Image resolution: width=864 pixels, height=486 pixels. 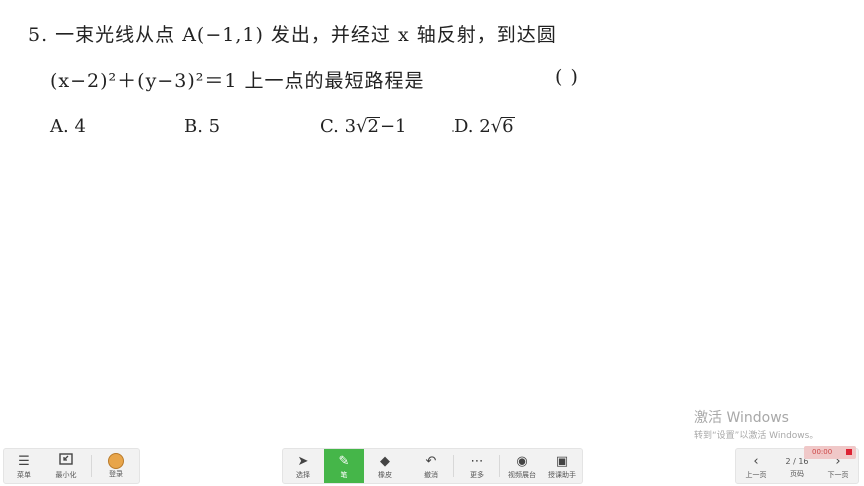 I want to click on page-label: 页码, so click(x=797, y=474).